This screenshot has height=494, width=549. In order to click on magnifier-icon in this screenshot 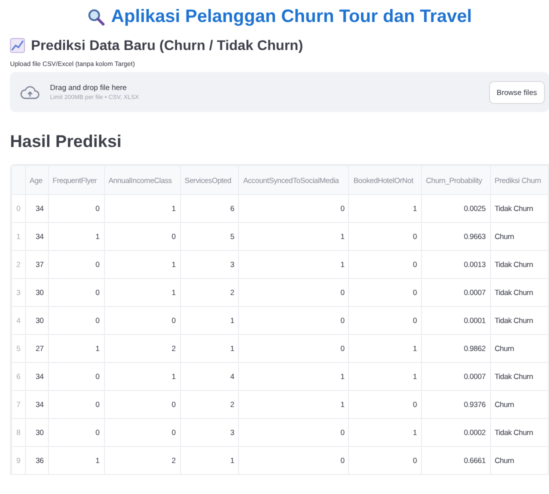, I will do `click(96, 17)`.